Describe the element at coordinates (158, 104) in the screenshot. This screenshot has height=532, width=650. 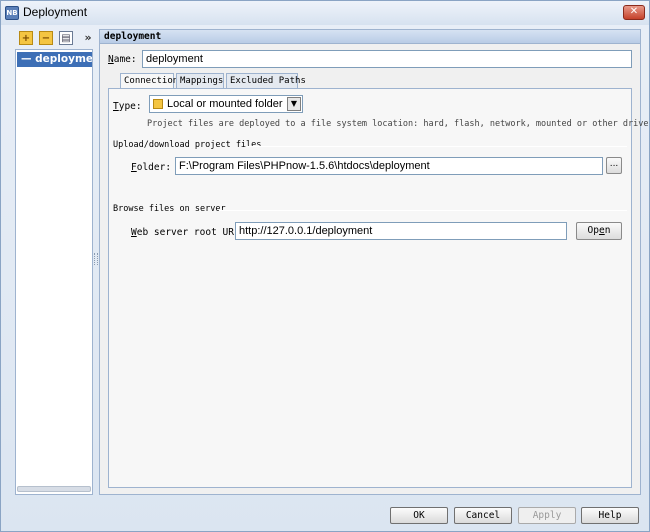
I see `folder-icon` at that location.